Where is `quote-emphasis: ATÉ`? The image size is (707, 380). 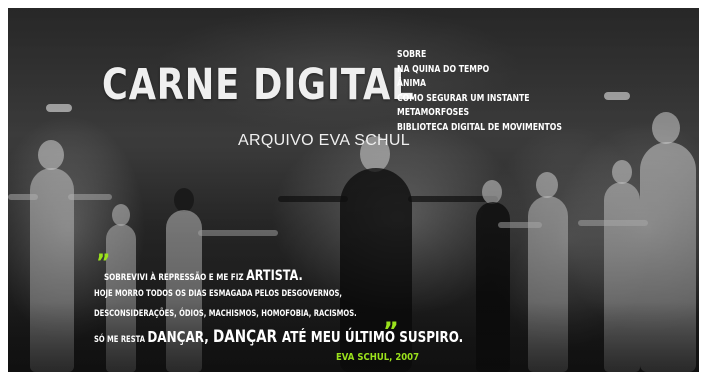
quote-emphasis: ATÉ is located at coordinates (296, 337).